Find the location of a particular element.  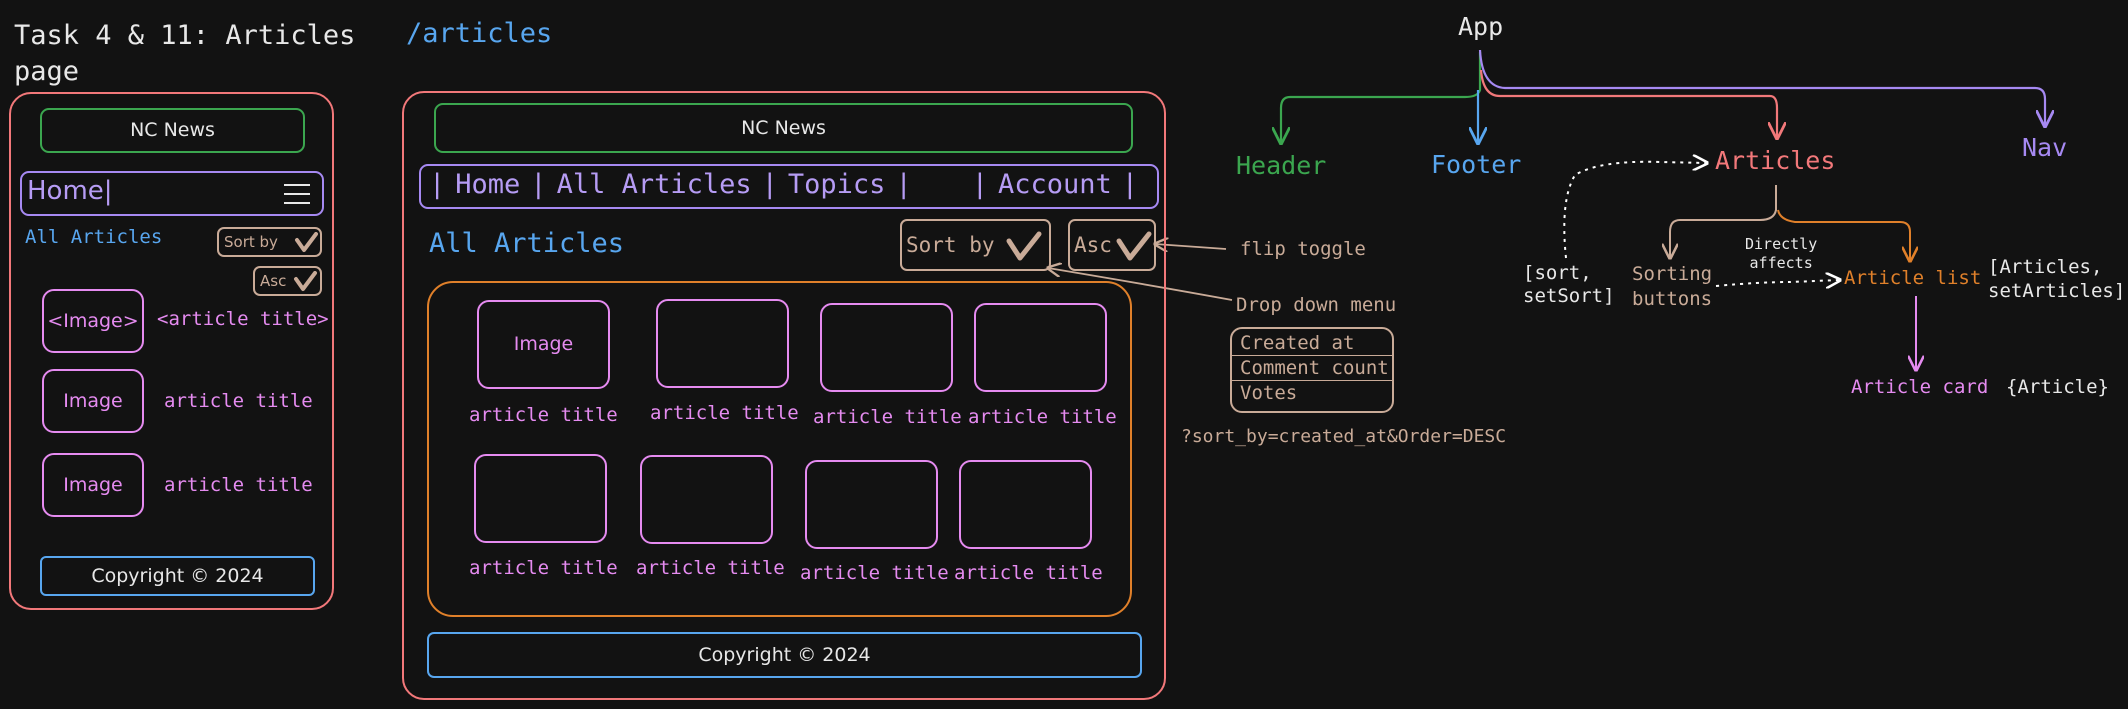

desktop-order-label: Asc is located at coordinates (1093, 245).